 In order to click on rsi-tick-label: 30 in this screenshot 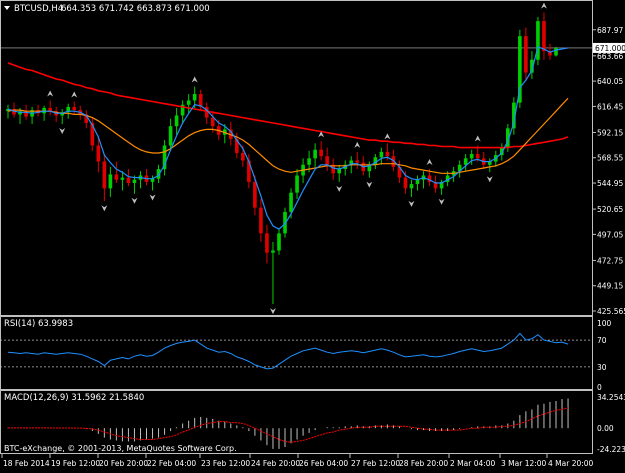, I will do `click(602, 367)`.